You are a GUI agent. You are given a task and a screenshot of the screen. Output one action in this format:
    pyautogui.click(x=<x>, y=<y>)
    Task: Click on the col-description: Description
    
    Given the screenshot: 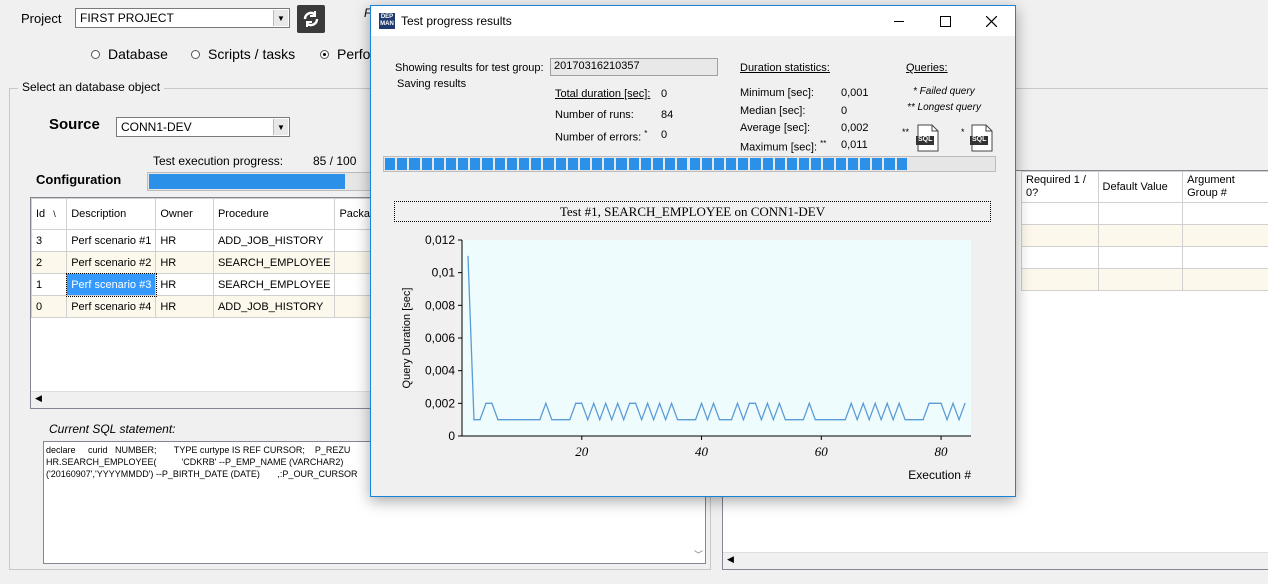 What is the action you would take?
    pyautogui.click(x=111, y=214)
    